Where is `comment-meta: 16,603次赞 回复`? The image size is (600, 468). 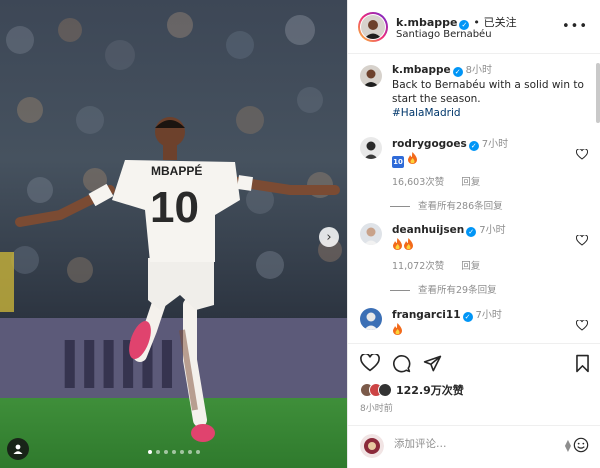
comment-meta: 16,603次赞 回复 is located at coordinates (491, 181).